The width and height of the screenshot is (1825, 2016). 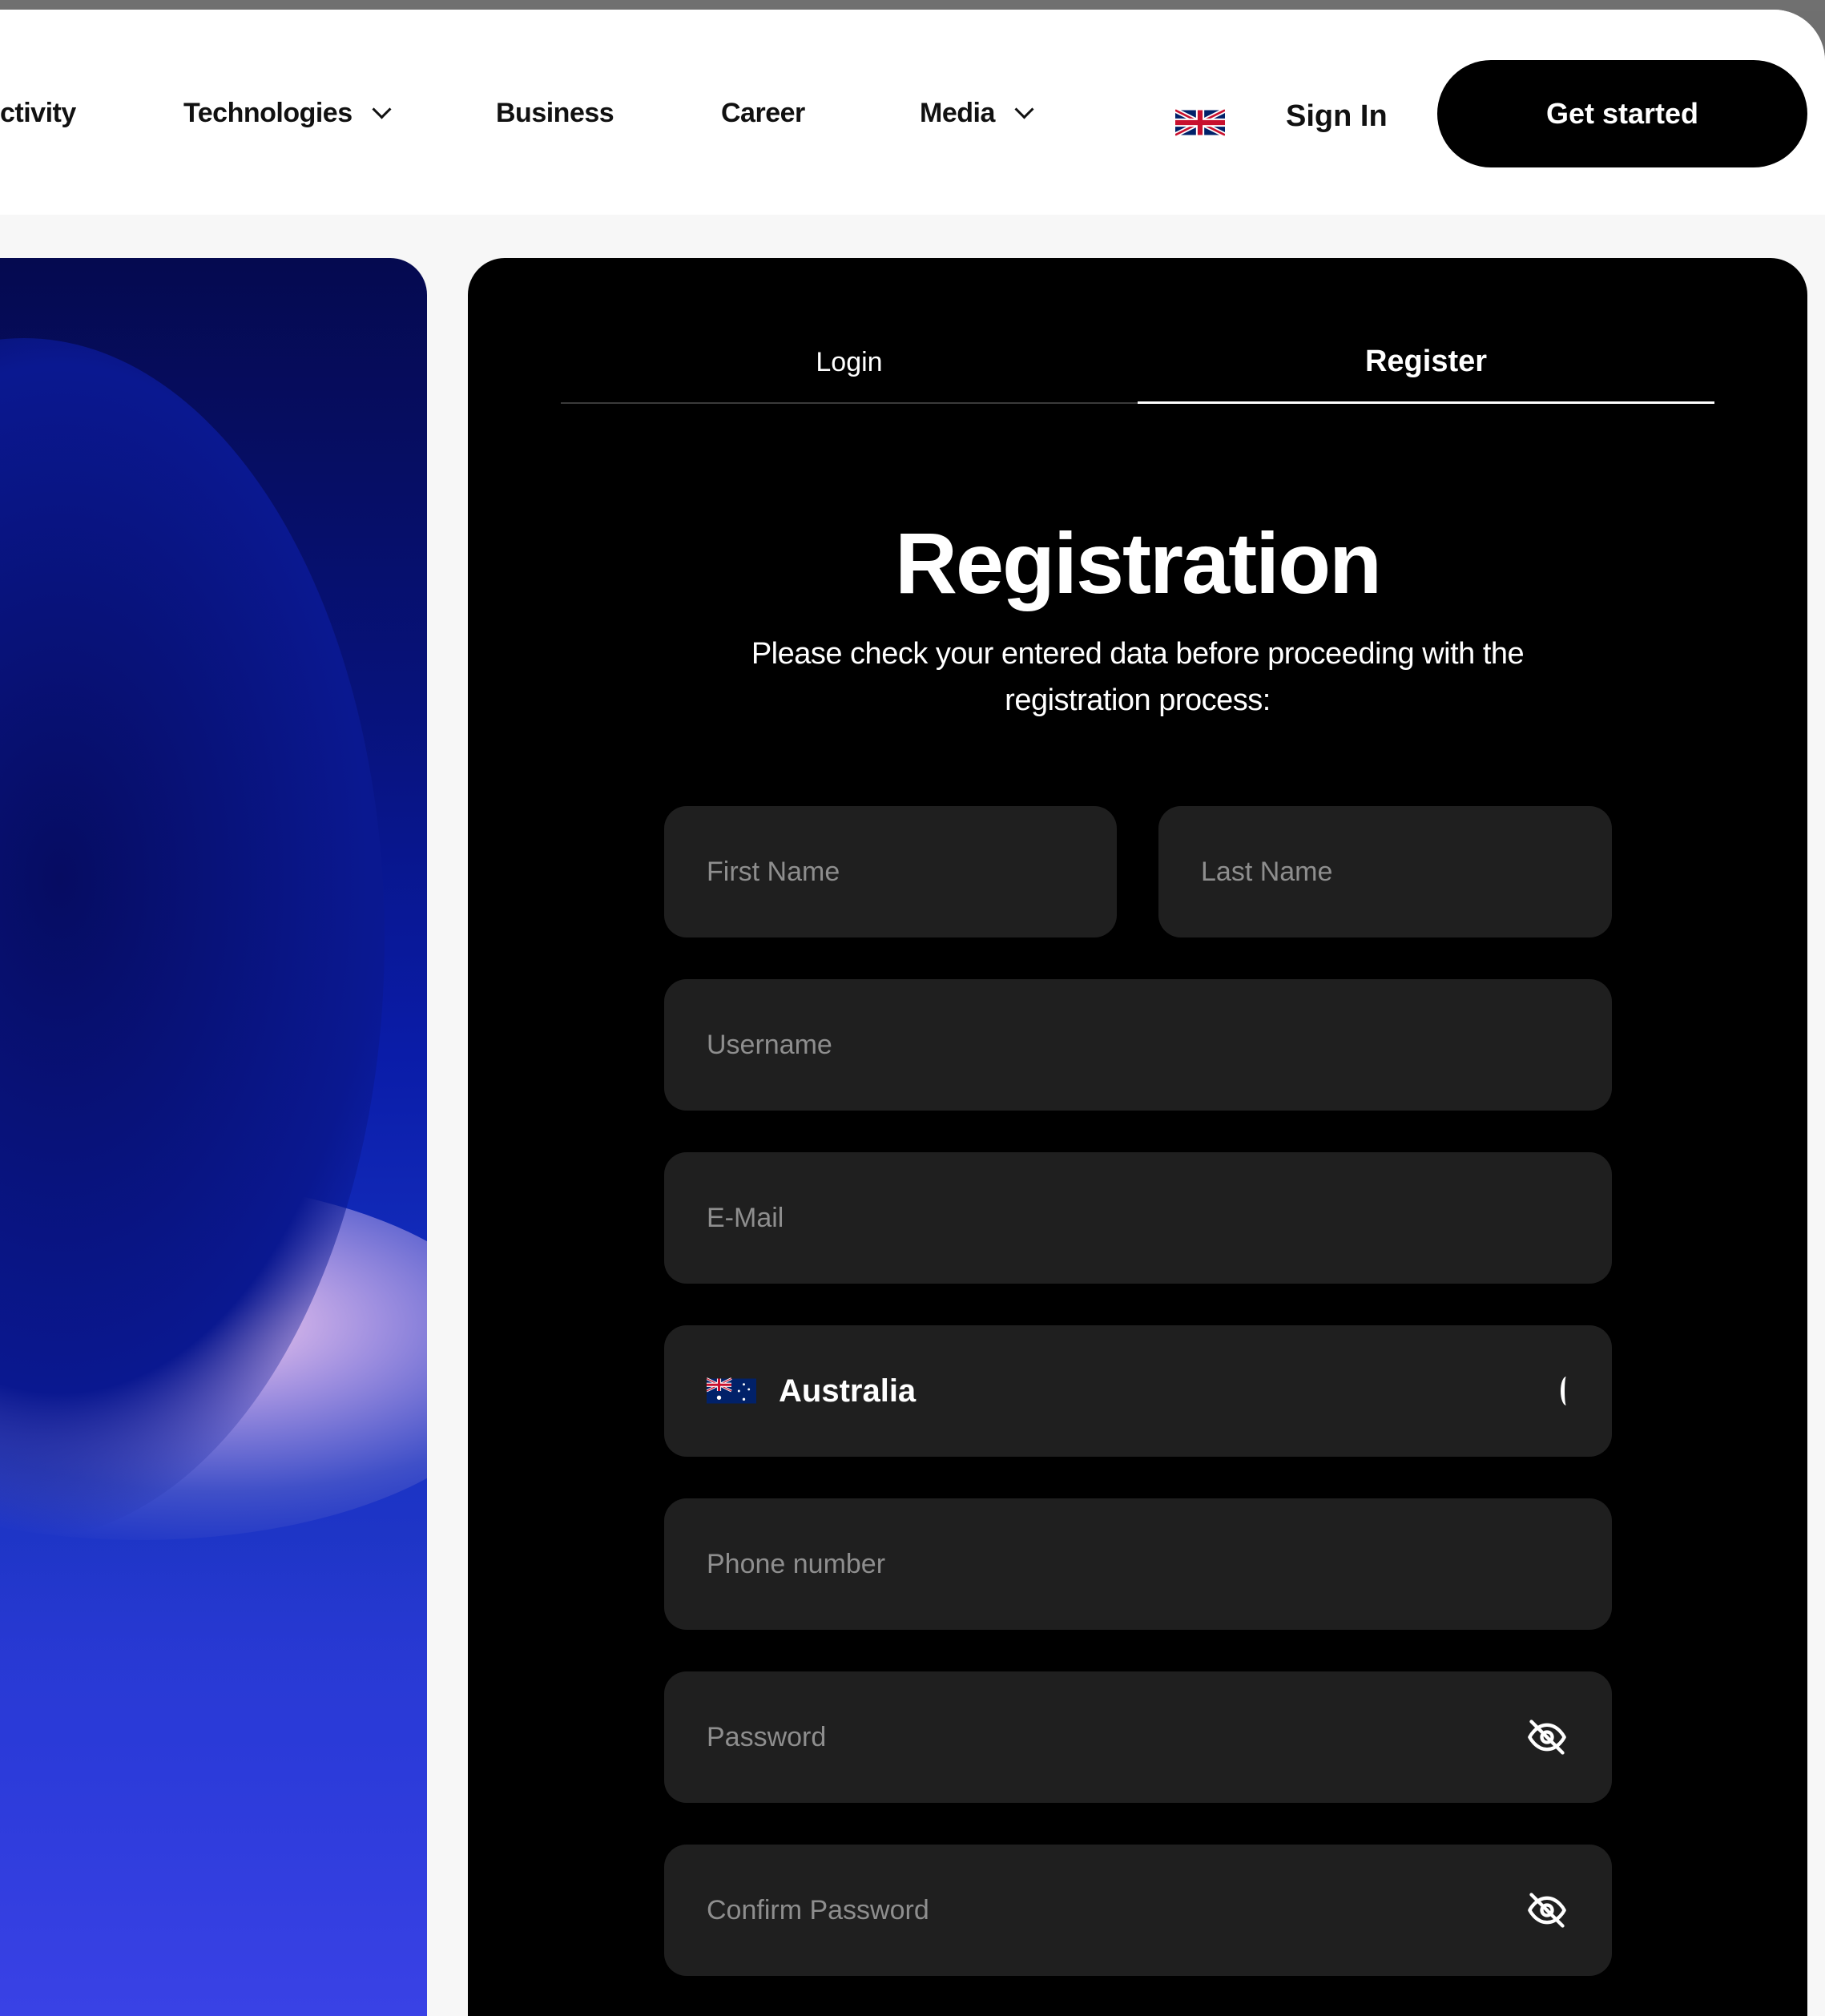 I want to click on username-field, so click(x=1138, y=1045).